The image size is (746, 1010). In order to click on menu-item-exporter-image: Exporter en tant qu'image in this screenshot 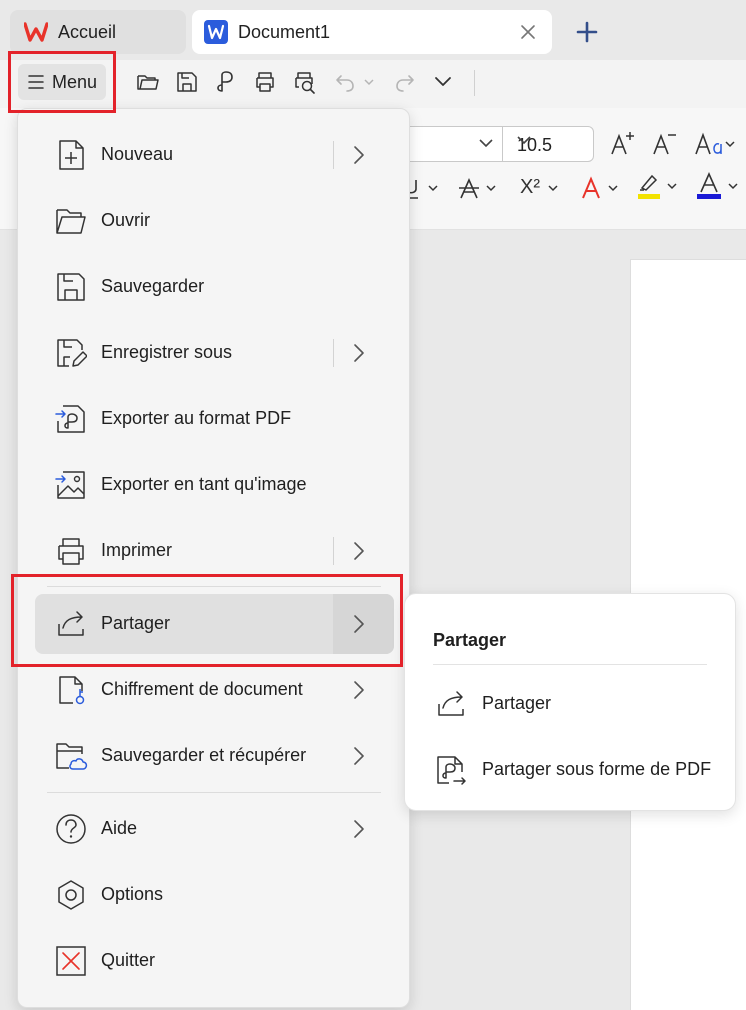, I will do `click(214, 485)`.